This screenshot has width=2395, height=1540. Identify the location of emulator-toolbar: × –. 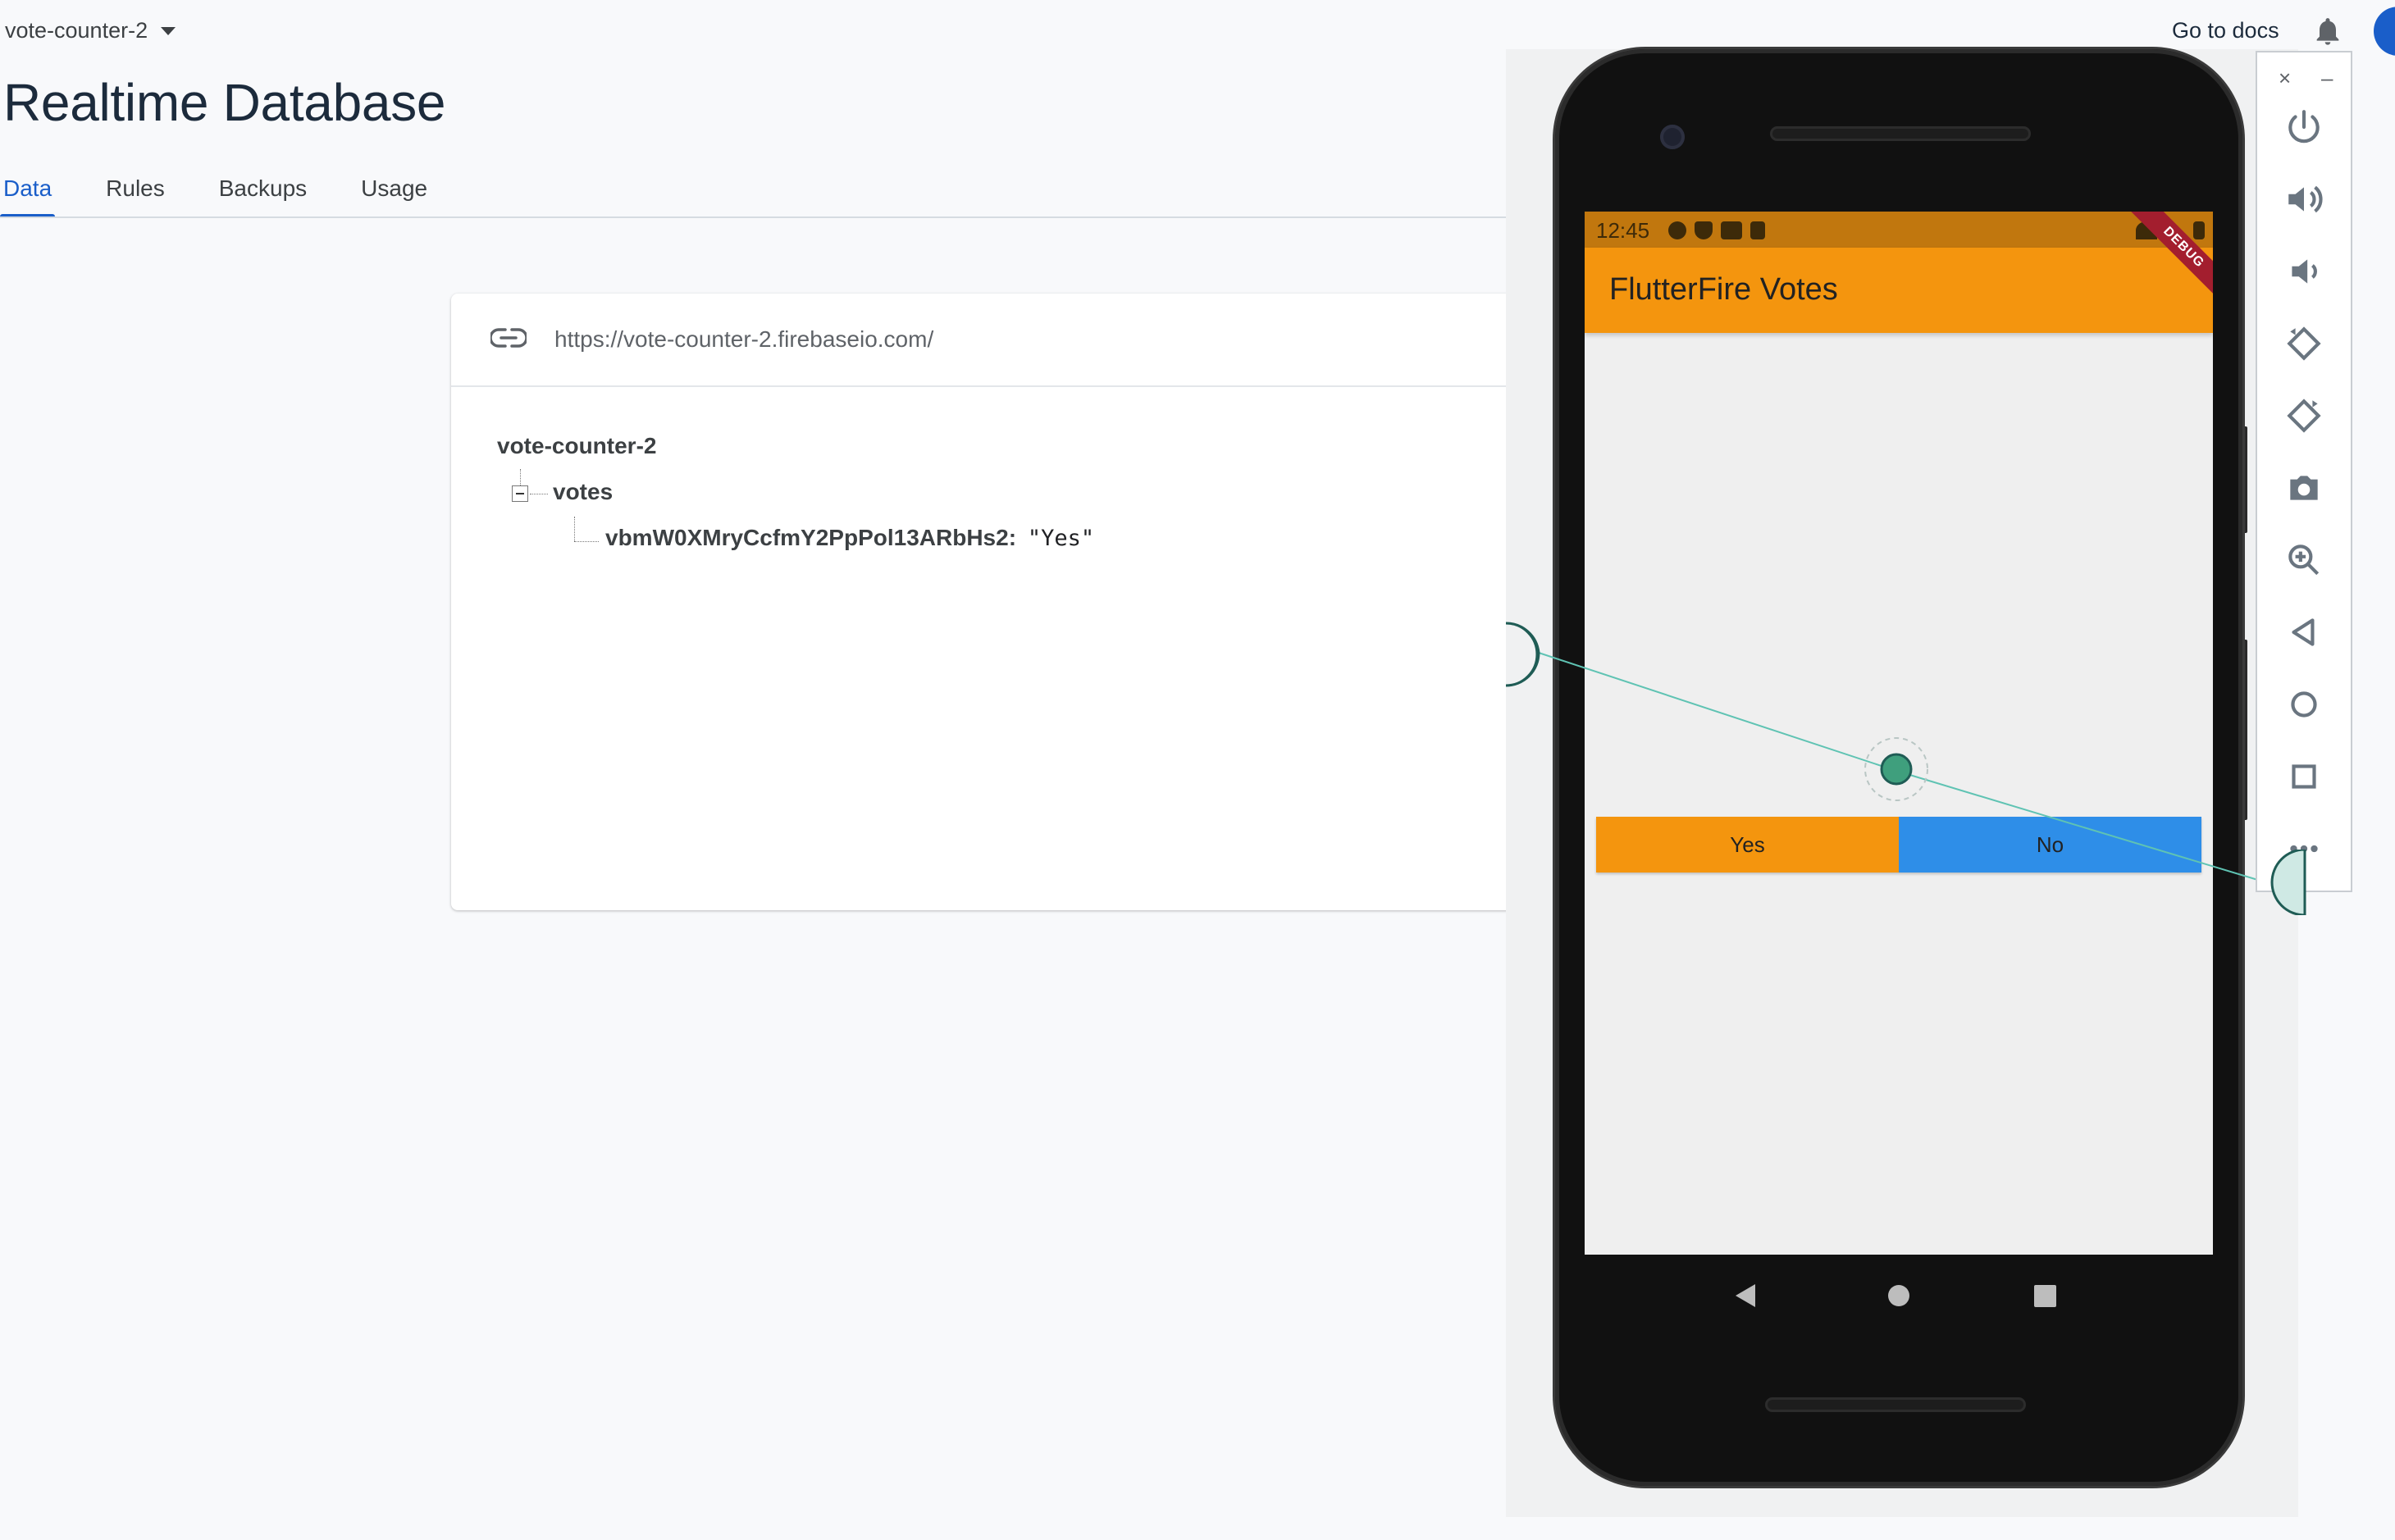
(2304, 471).